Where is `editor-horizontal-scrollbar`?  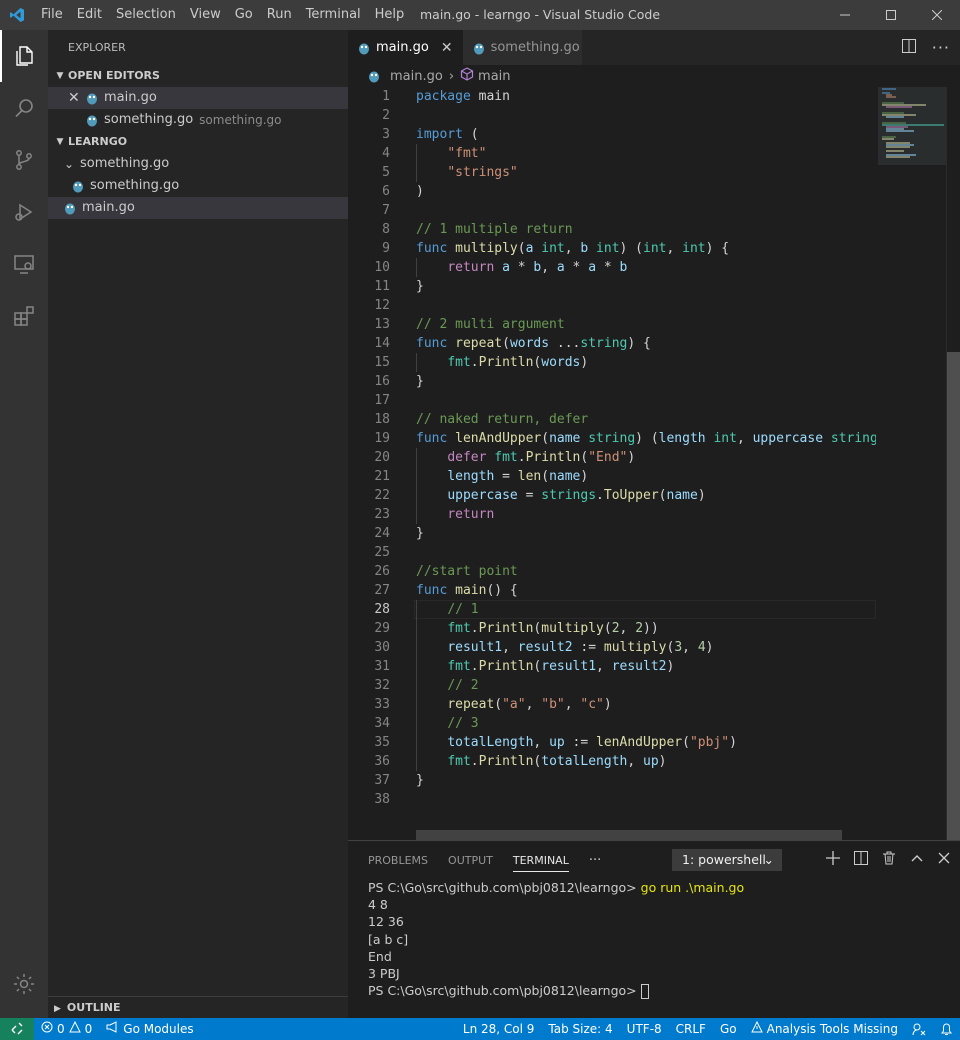
editor-horizontal-scrollbar is located at coordinates (629, 835).